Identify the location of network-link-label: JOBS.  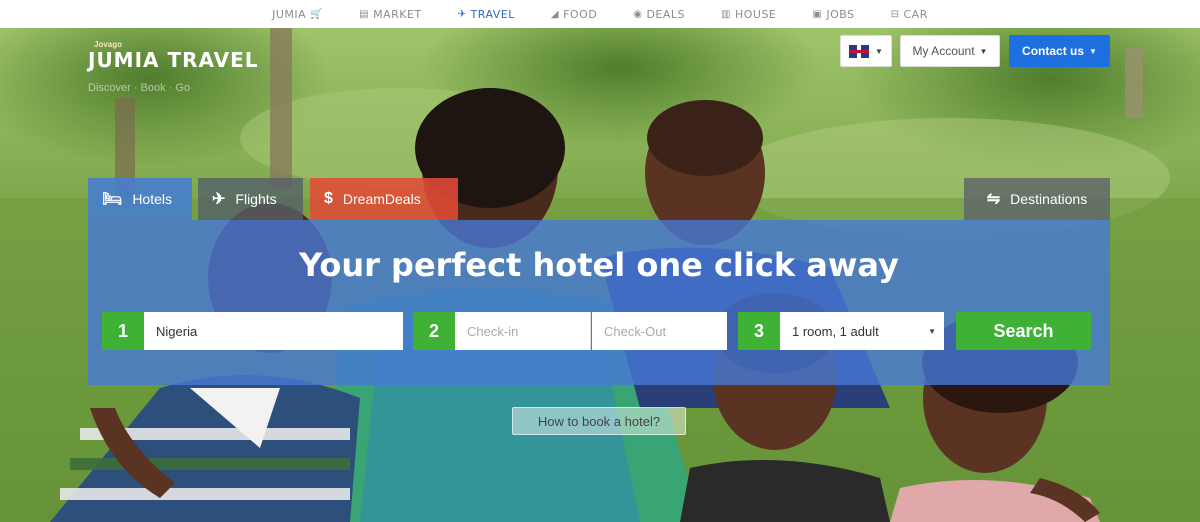
(840, 14).